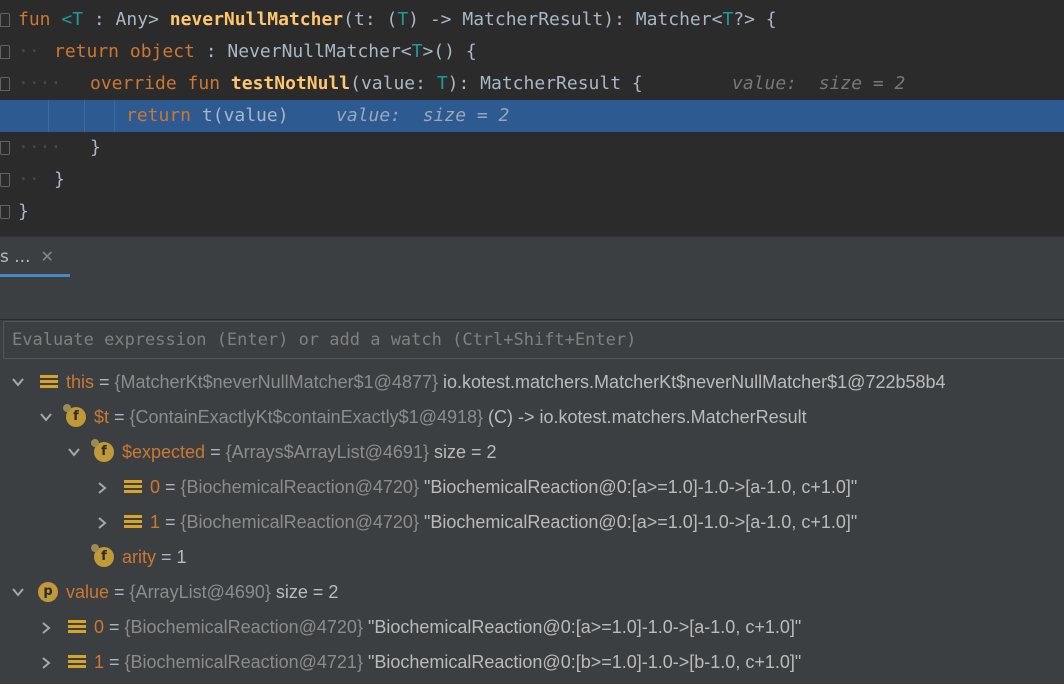 The width and height of the screenshot is (1064, 684). Describe the element at coordinates (532, 298) in the screenshot. I see `panel-toolbar` at that location.